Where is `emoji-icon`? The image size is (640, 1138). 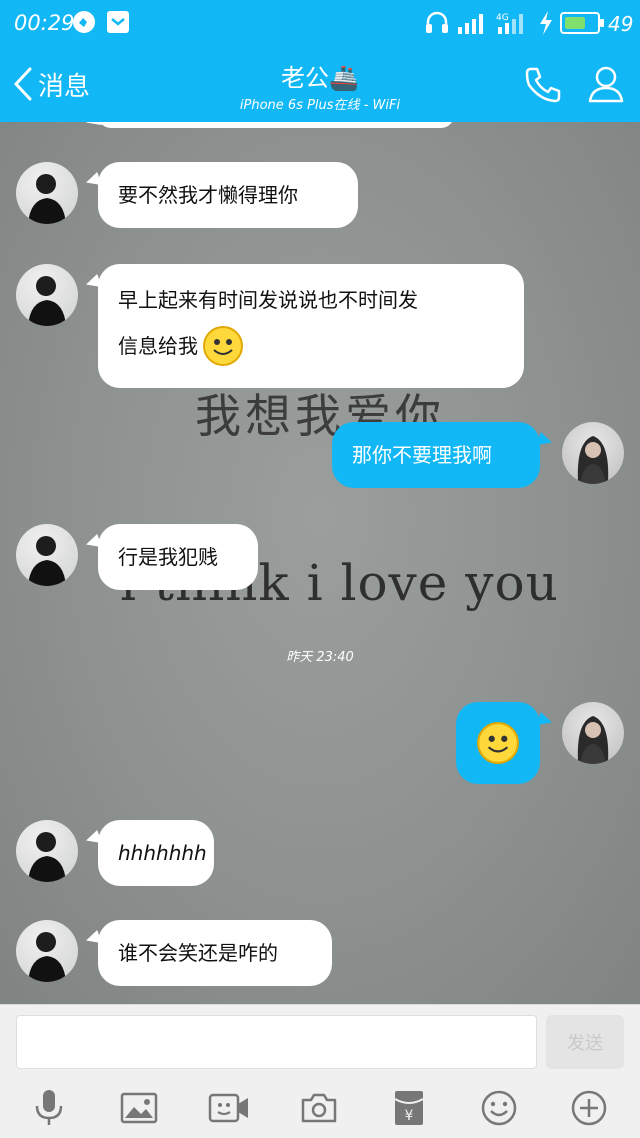 emoji-icon is located at coordinates (499, 1108).